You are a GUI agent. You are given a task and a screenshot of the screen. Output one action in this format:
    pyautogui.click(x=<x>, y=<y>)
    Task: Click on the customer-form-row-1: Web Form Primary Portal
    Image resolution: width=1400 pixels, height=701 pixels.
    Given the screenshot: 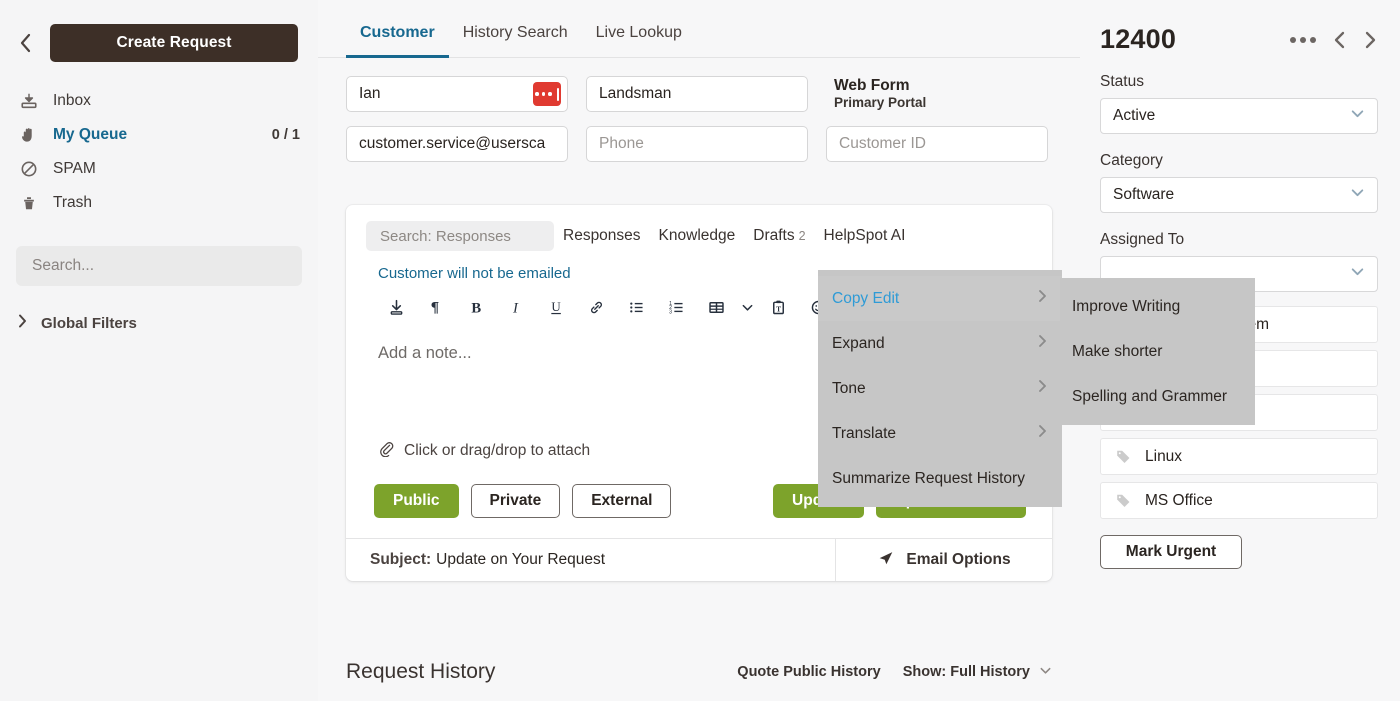 What is the action you would take?
    pyautogui.click(x=699, y=94)
    